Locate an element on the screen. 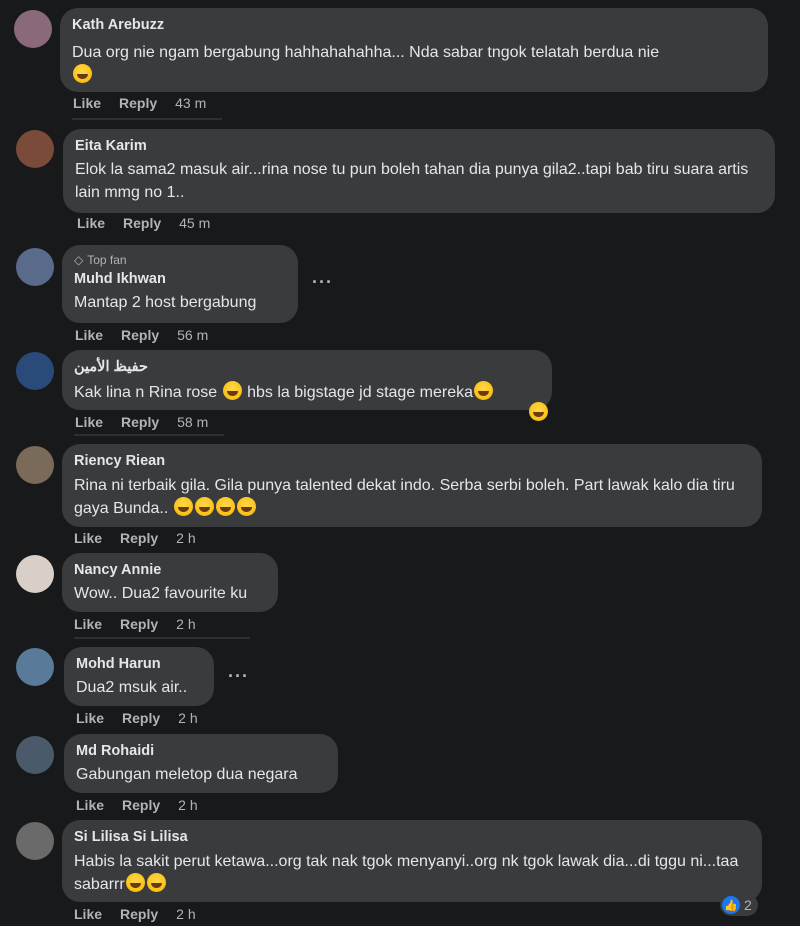 This screenshot has width=800, height=926. commenter-name: Md Rohaidi is located at coordinates (201, 751).